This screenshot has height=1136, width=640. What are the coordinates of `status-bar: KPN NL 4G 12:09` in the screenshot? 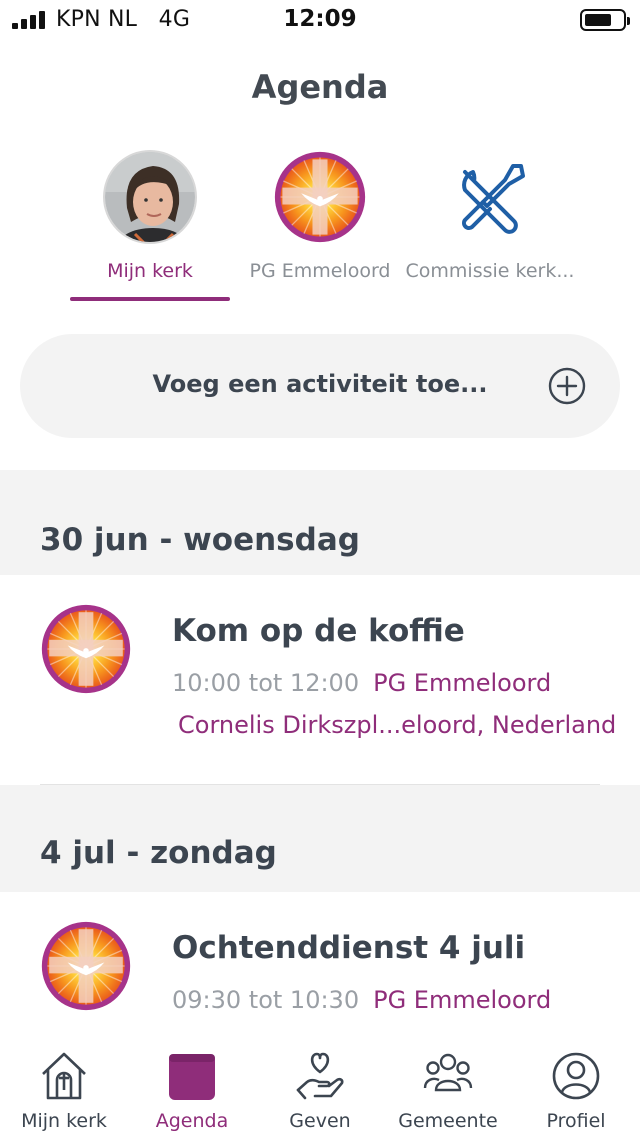 It's located at (320, 20).